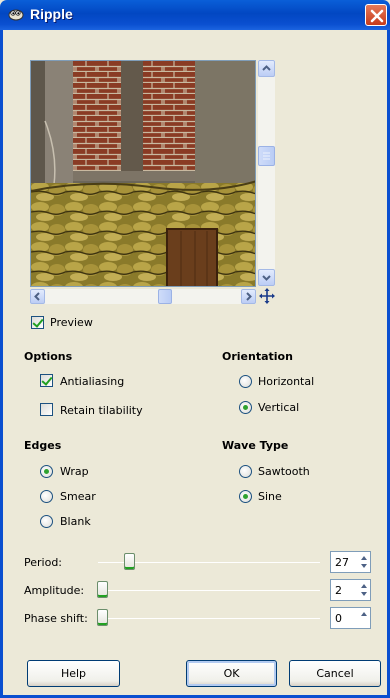 The height and width of the screenshot is (698, 390). What do you see at coordinates (257, 356) in the screenshot?
I see `orientation-header: Orientation` at bounding box center [257, 356].